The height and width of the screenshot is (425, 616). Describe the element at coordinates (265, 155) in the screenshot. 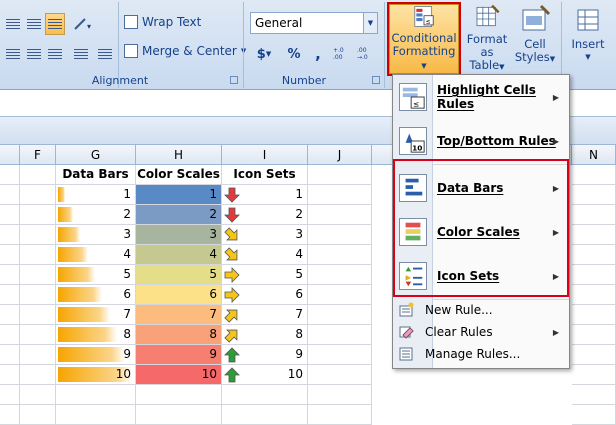

I see `column-header-i: I` at that location.